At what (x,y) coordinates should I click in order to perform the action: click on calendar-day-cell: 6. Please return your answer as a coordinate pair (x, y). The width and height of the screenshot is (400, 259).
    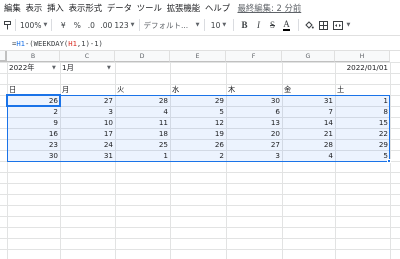
    Looking at the image, I should click on (254, 111).